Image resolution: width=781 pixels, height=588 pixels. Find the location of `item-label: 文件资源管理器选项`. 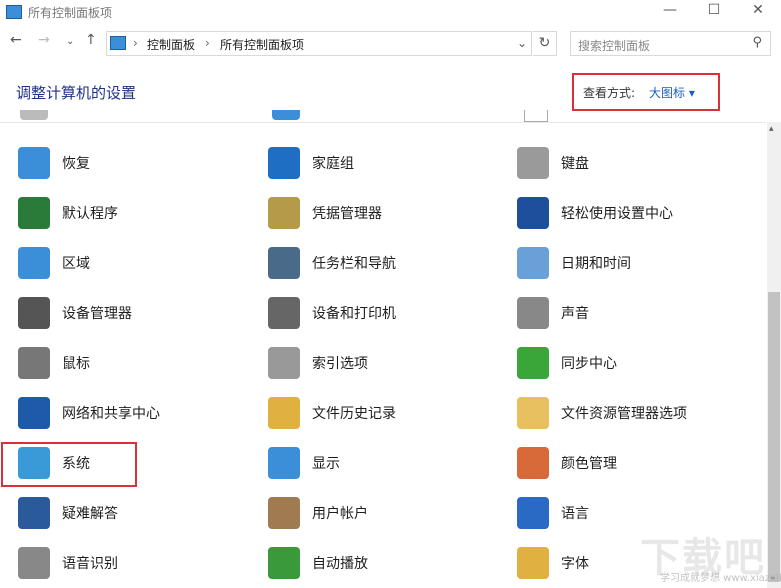

item-label: 文件资源管理器选项 is located at coordinates (624, 414).